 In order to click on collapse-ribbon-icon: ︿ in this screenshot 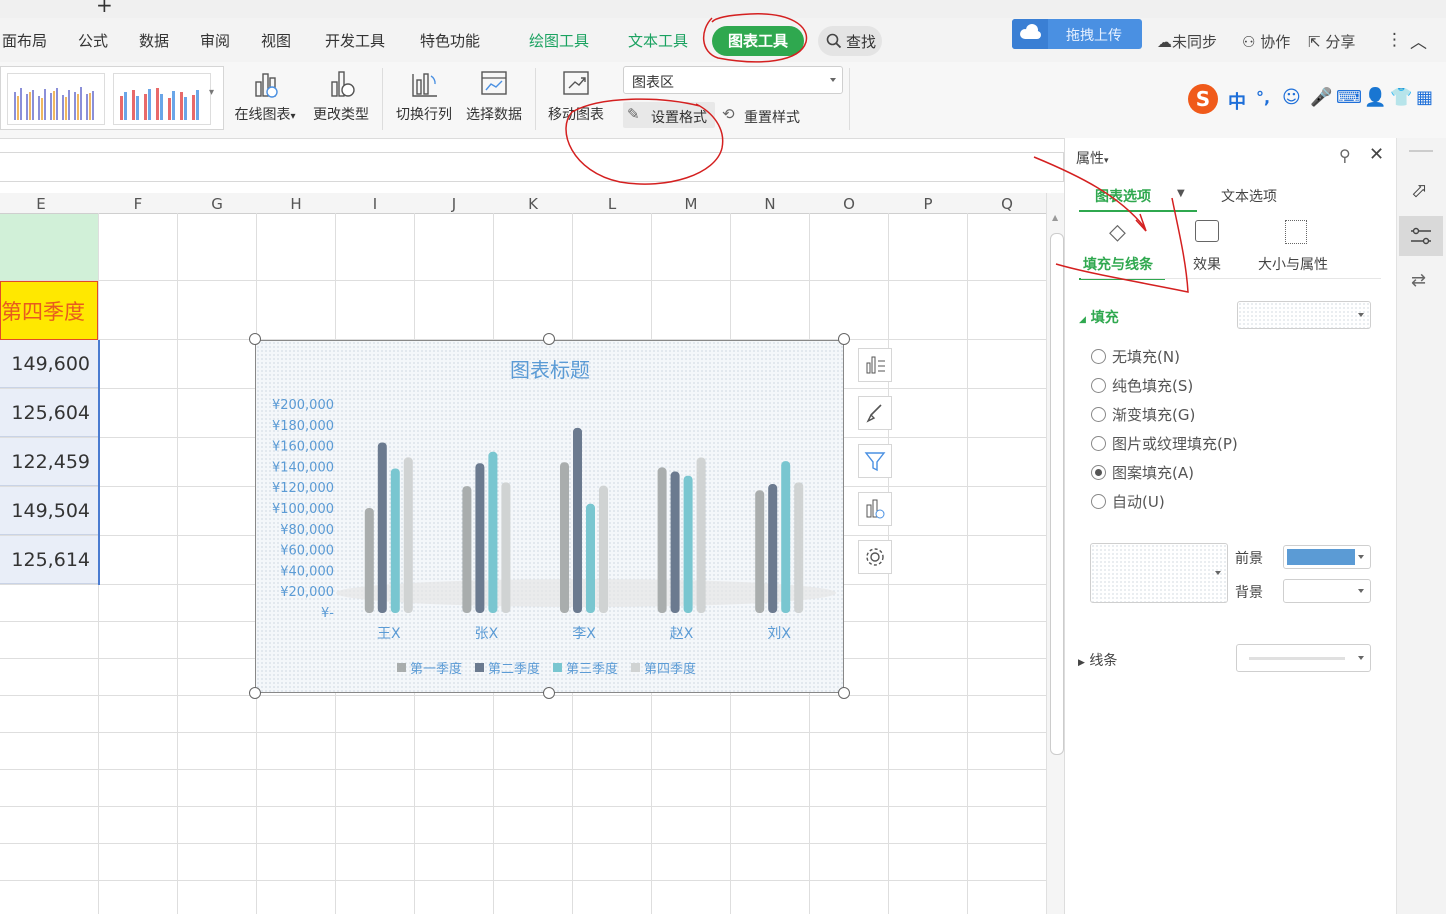, I will do `click(1418, 40)`.